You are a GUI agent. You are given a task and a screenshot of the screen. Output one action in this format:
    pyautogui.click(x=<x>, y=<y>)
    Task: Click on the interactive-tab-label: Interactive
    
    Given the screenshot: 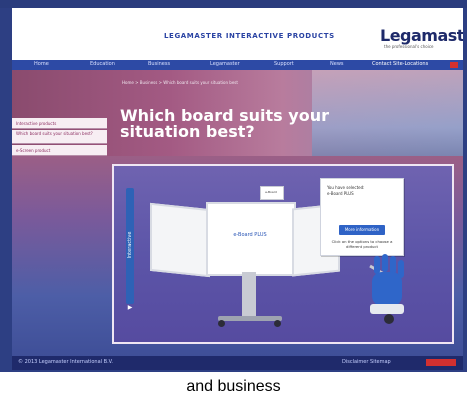 What is the action you would take?
    pyautogui.click(x=130, y=245)
    